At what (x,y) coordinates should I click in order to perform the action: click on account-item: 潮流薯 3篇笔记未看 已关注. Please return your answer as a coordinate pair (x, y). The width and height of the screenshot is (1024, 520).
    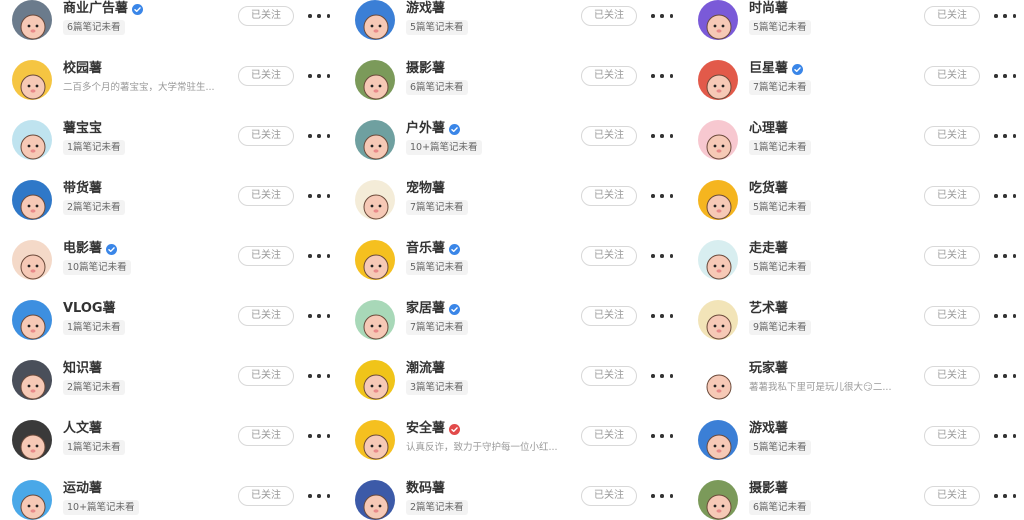
    Looking at the image, I should click on (513, 388).